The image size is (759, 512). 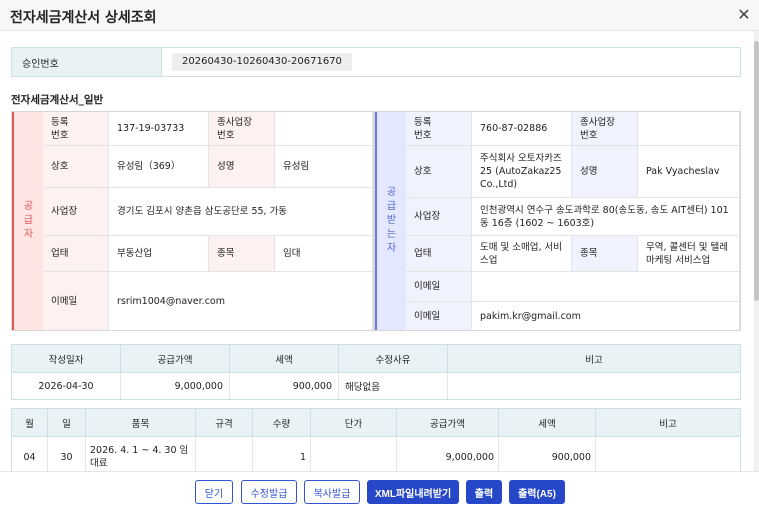 I want to click on items-row-day: 30, so click(x=67, y=454).